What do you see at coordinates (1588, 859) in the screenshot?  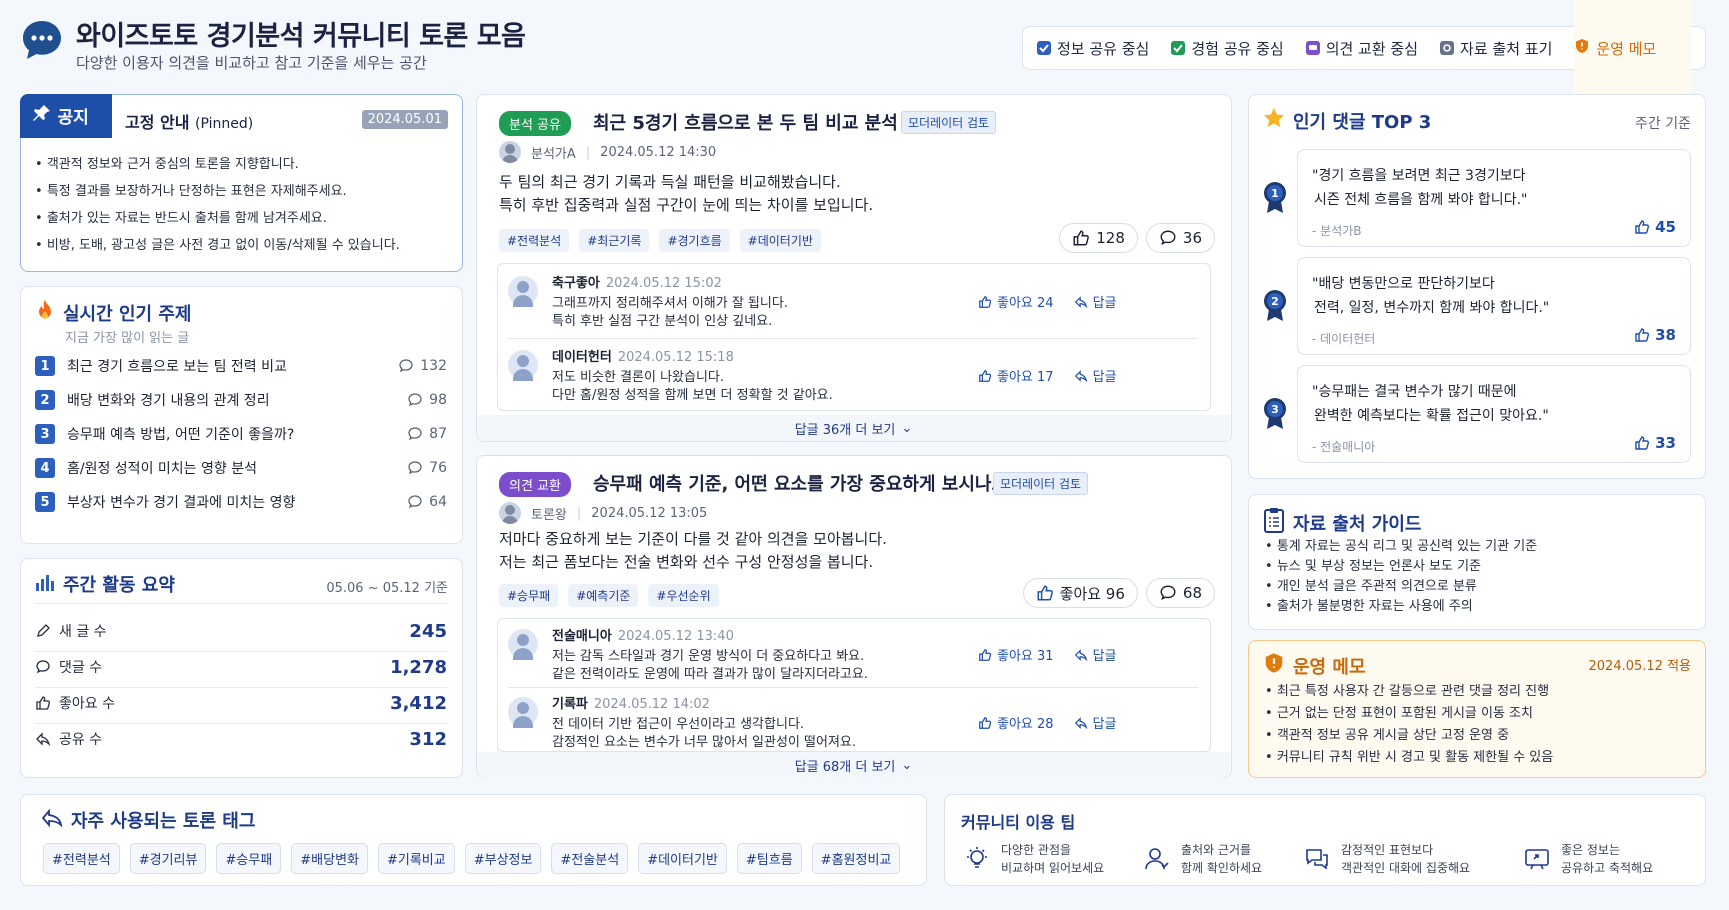 I see `tip-item: 좋은 정보는 공유하고 축적해요` at bounding box center [1588, 859].